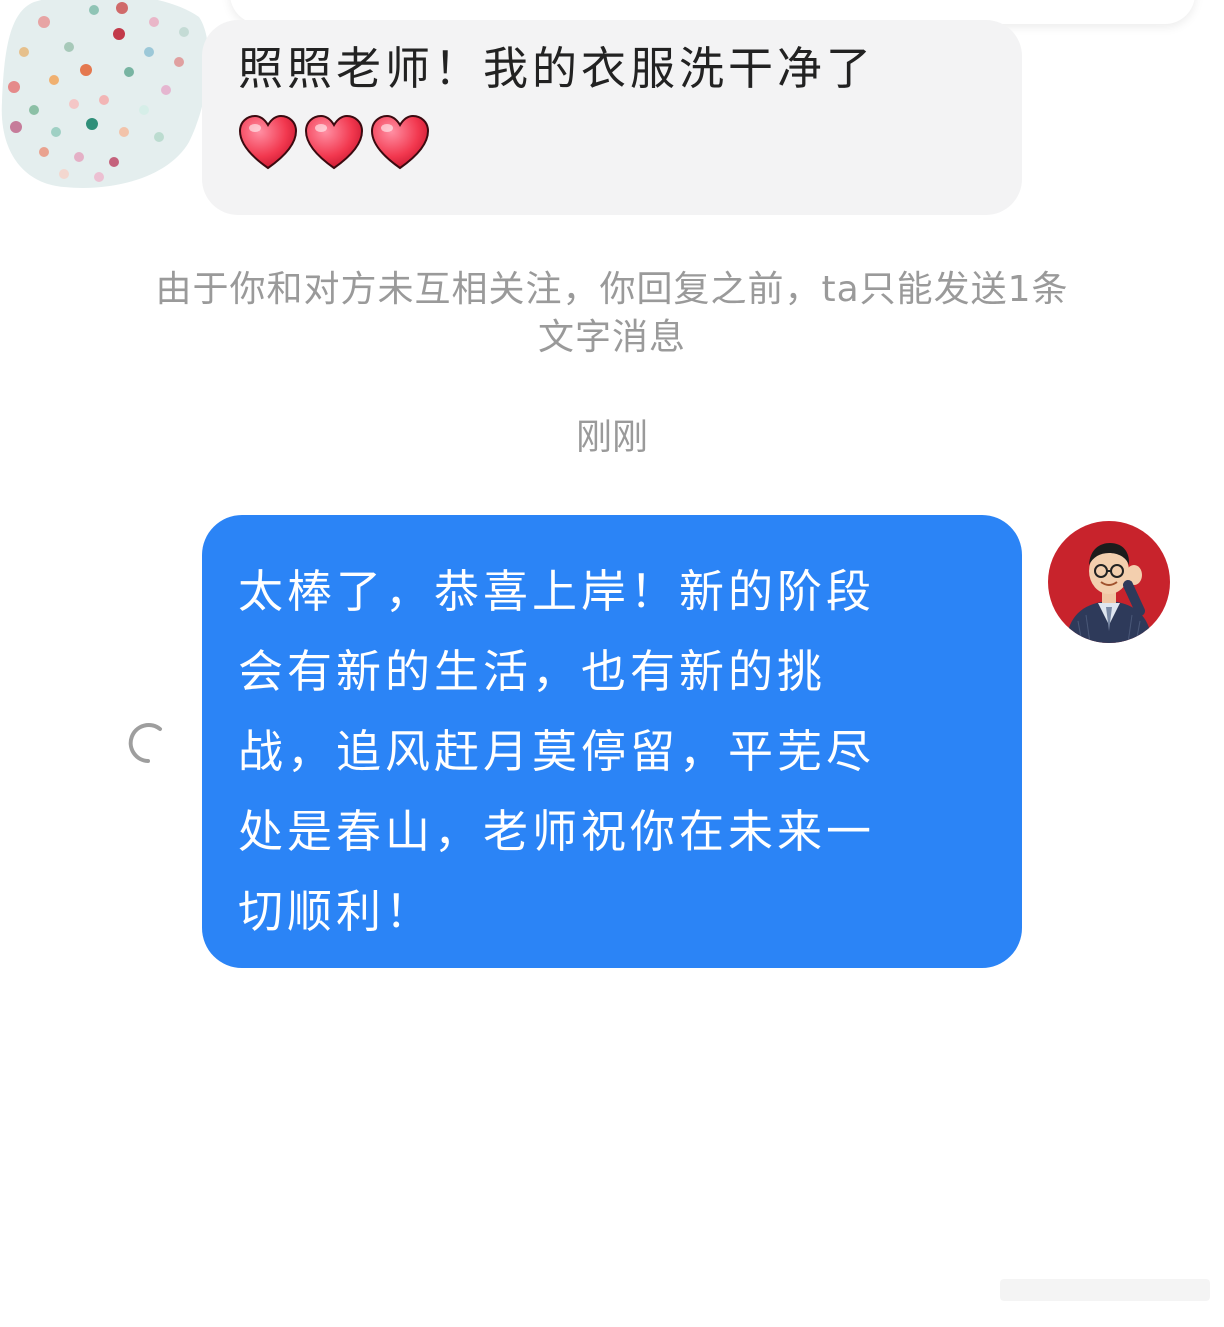  Describe the element at coordinates (145, 743) in the screenshot. I see `loading-spinner-icon` at that location.